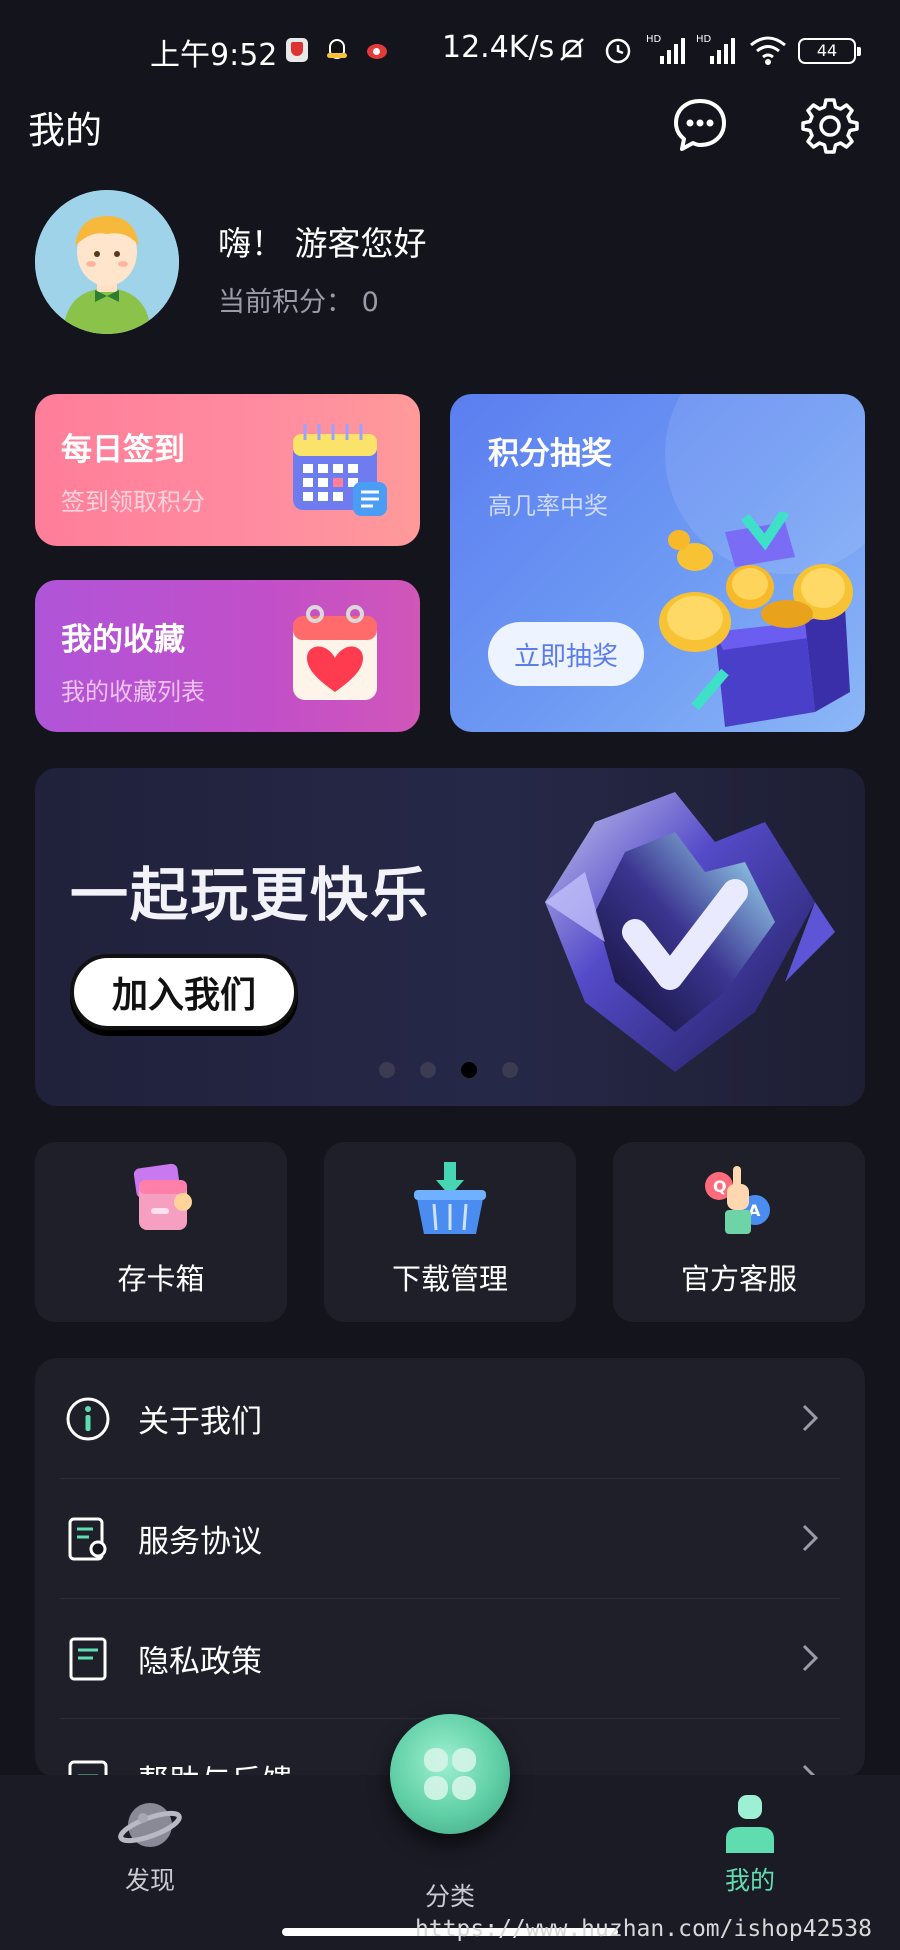 The height and width of the screenshot is (1950, 900). What do you see at coordinates (184, 992) in the screenshot?
I see `join-us-button: 加入我们` at bounding box center [184, 992].